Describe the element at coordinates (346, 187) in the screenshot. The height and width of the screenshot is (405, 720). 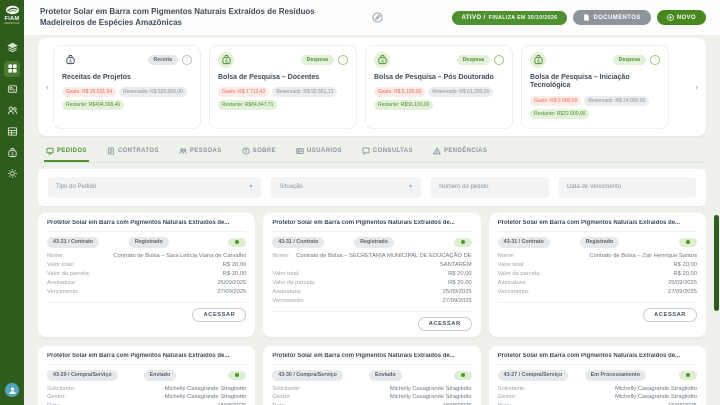
I see `situacao-select: Situação ▼` at that location.